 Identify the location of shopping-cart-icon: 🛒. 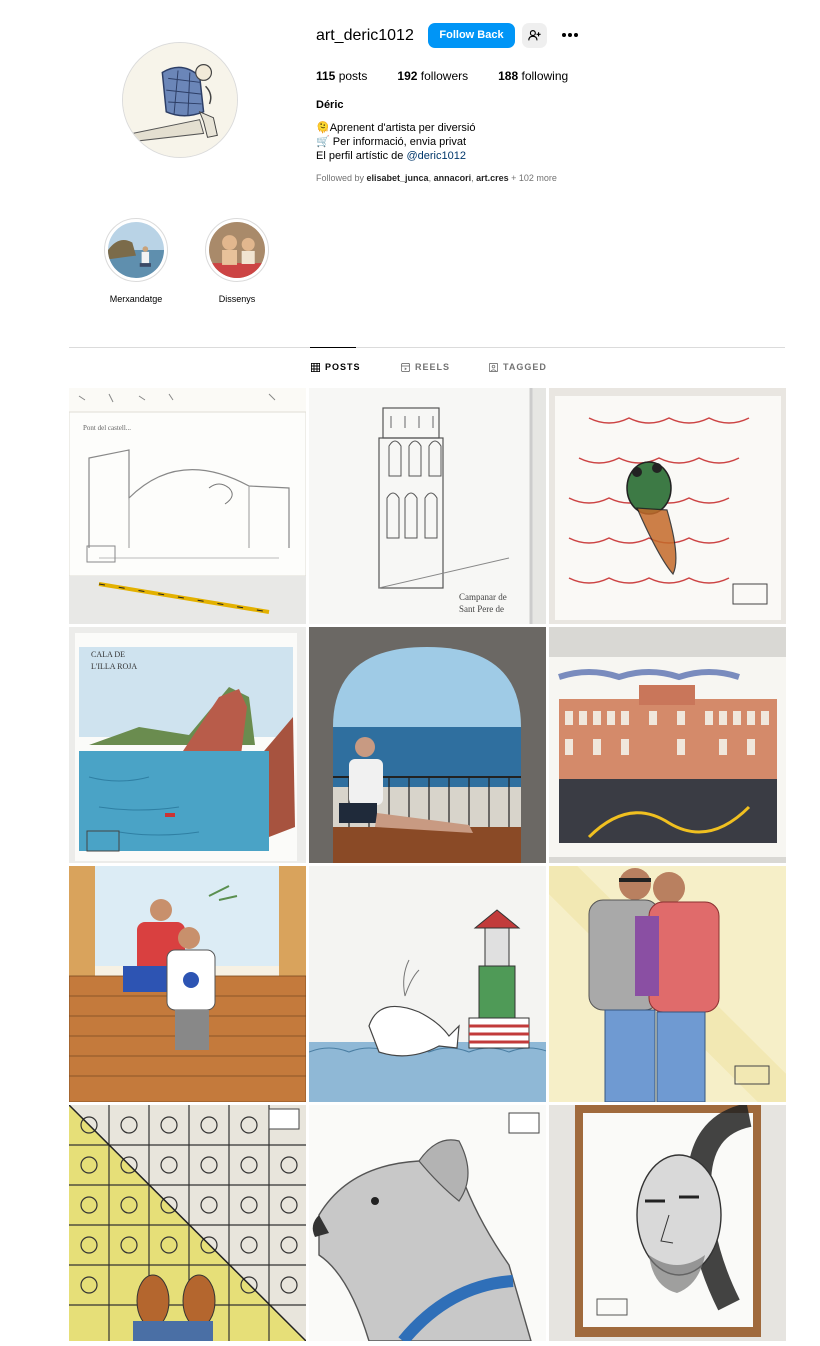
(323, 142).